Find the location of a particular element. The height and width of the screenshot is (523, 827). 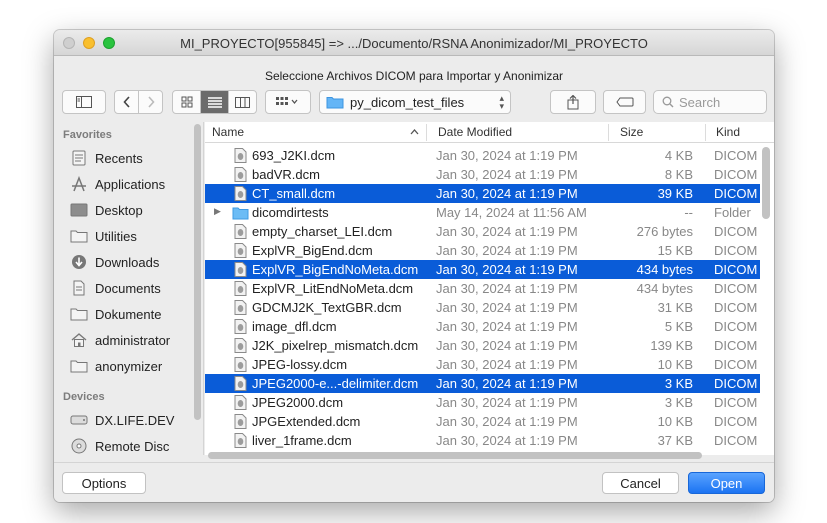

file-size: 3 KB is located at coordinates (678, 402).